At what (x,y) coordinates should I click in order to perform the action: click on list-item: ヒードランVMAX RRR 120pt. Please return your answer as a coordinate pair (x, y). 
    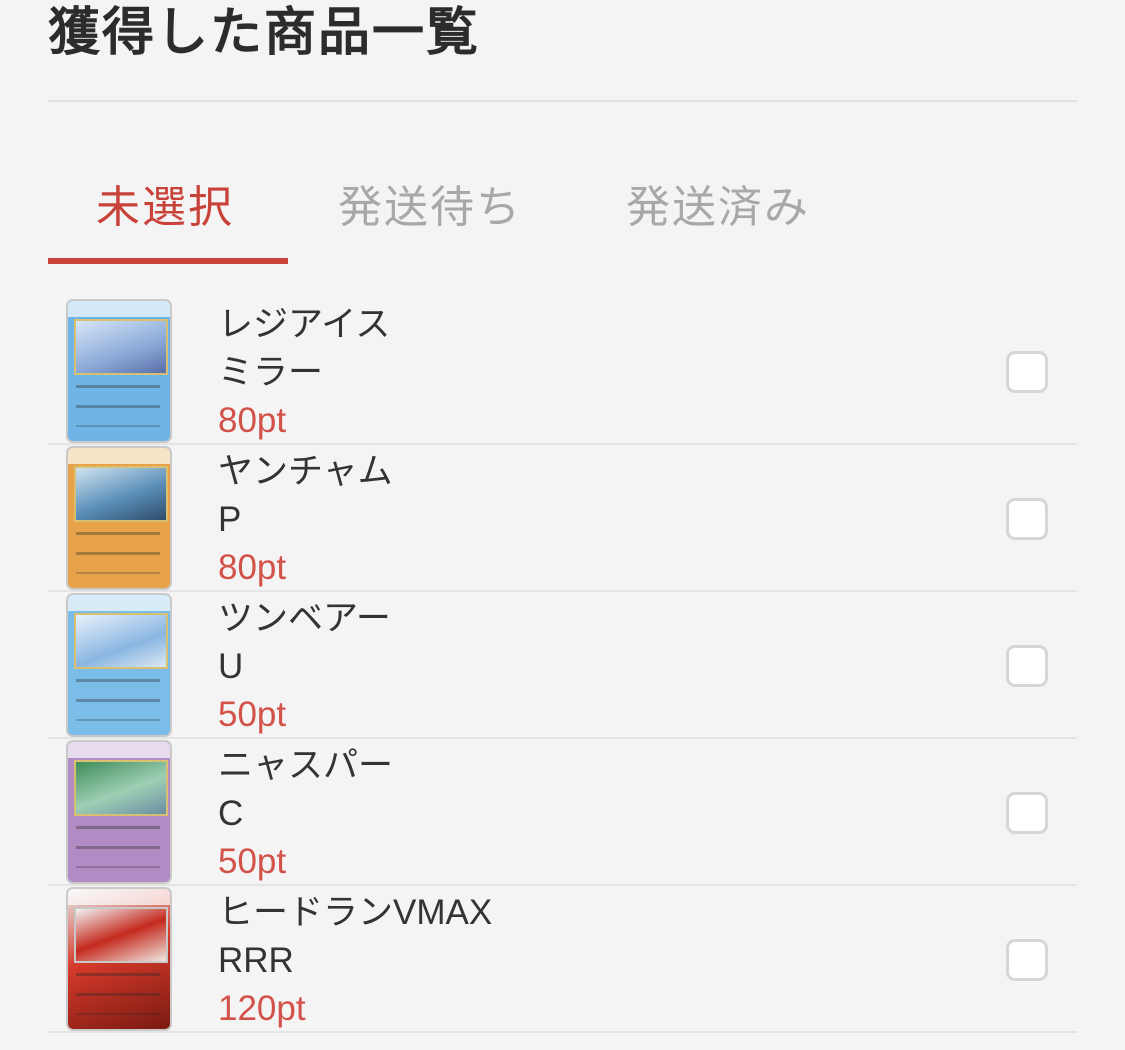
    Looking at the image, I should click on (562, 959).